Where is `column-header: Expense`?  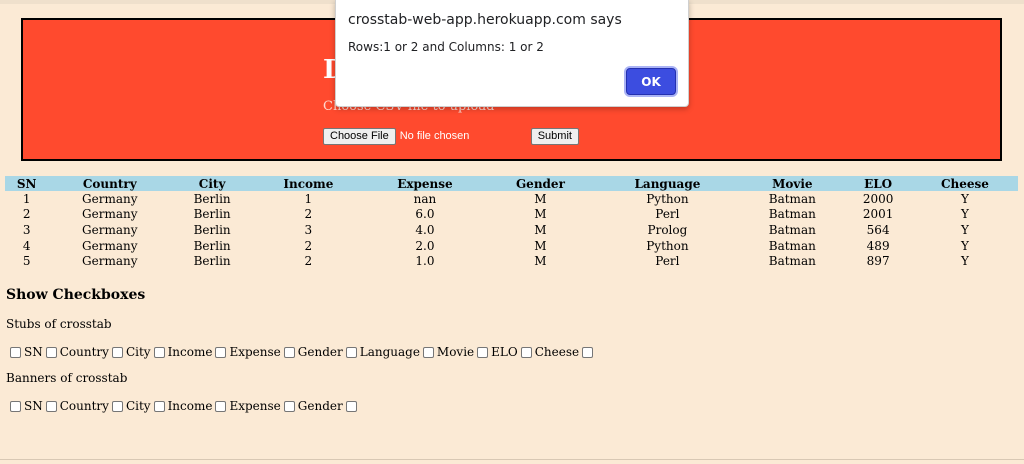
column-header: Expense is located at coordinates (425, 183).